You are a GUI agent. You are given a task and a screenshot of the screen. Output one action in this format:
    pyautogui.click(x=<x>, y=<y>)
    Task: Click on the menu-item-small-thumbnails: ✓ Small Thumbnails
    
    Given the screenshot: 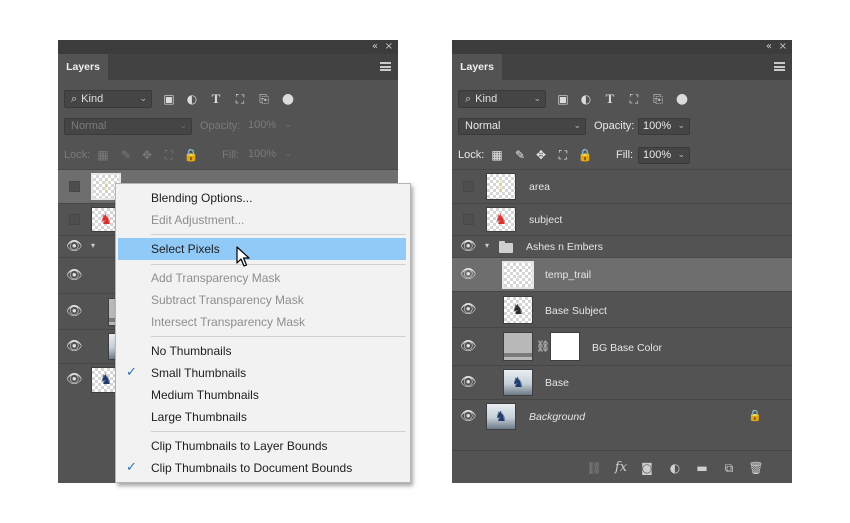 What is the action you would take?
    pyautogui.click(x=262, y=373)
    